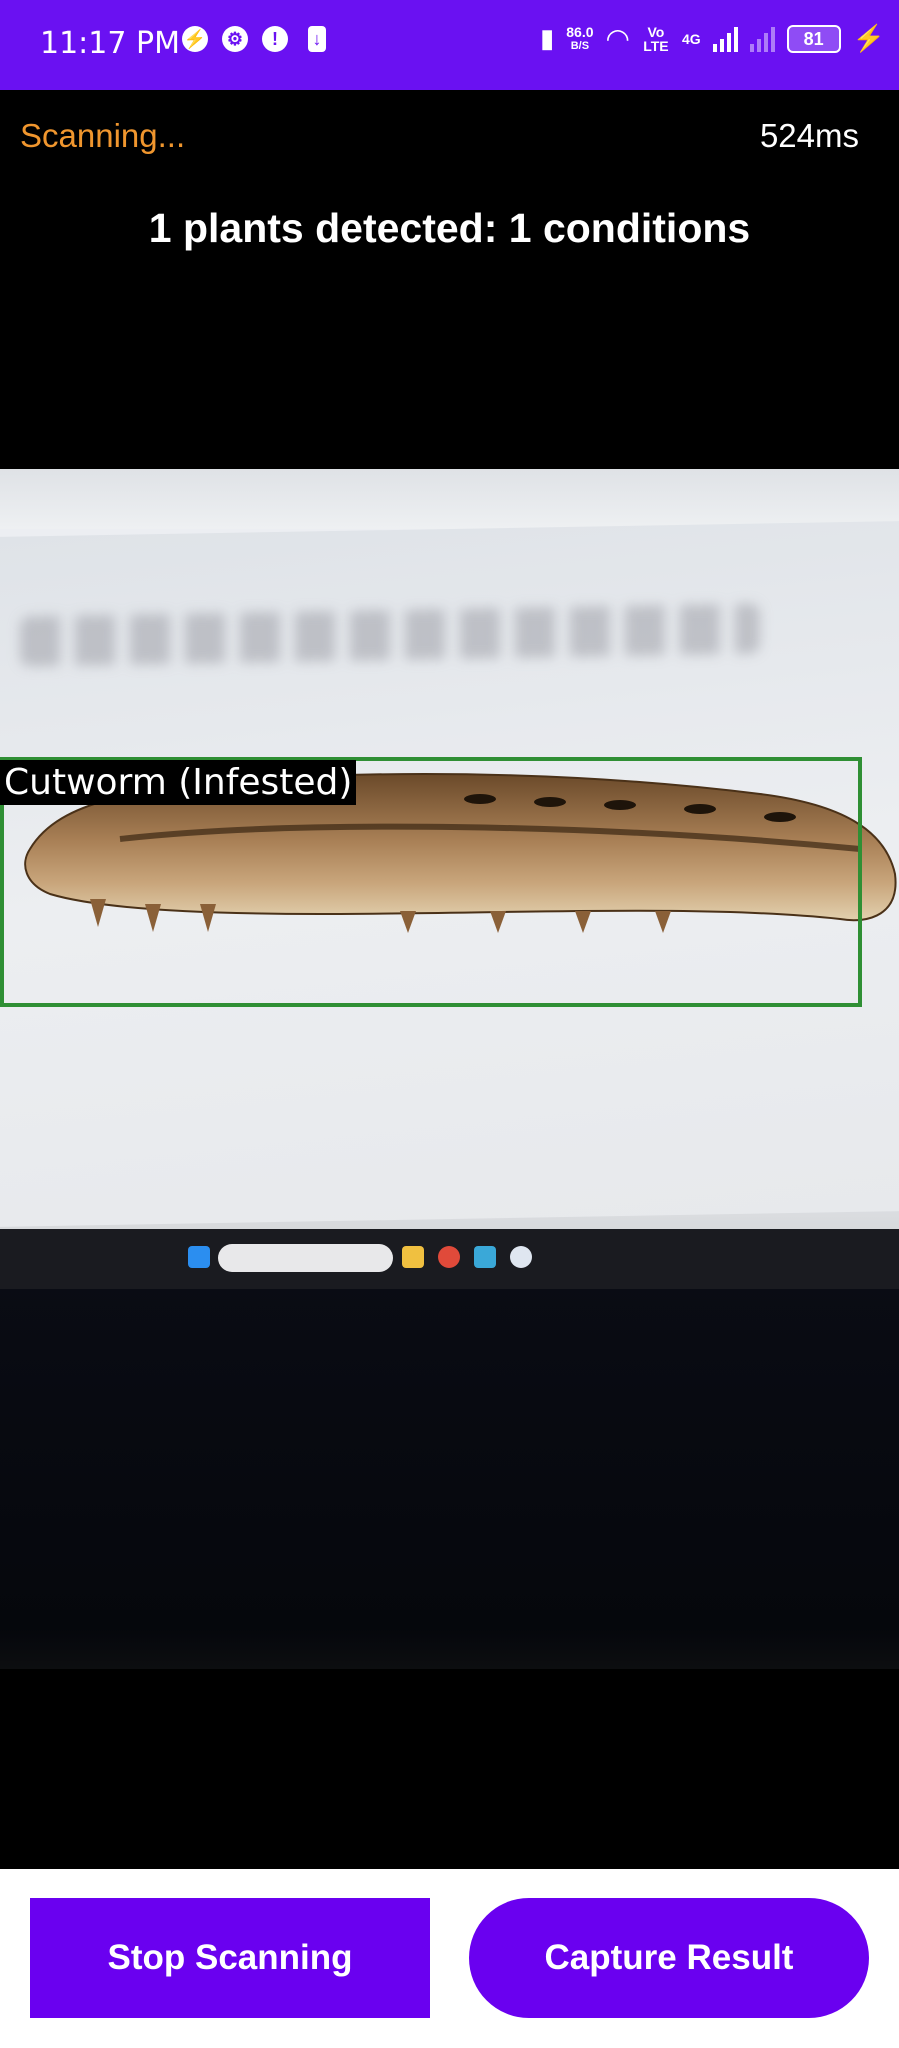 Image resolution: width=899 pixels, height=2048 pixels. What do you see at coordinates (449, 1257) in the screenshot?
I see `chrome-icon` at bounding box center [449, 1257].